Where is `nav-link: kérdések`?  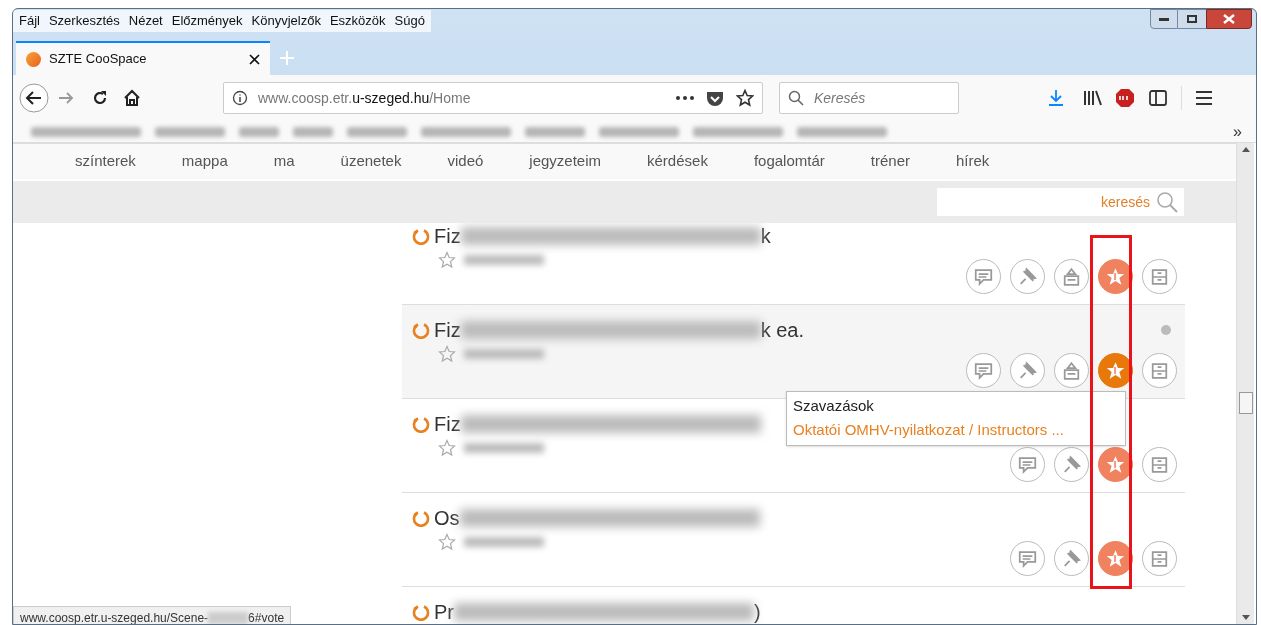
nav-link: kérdések is located at coordinates (677, 161).